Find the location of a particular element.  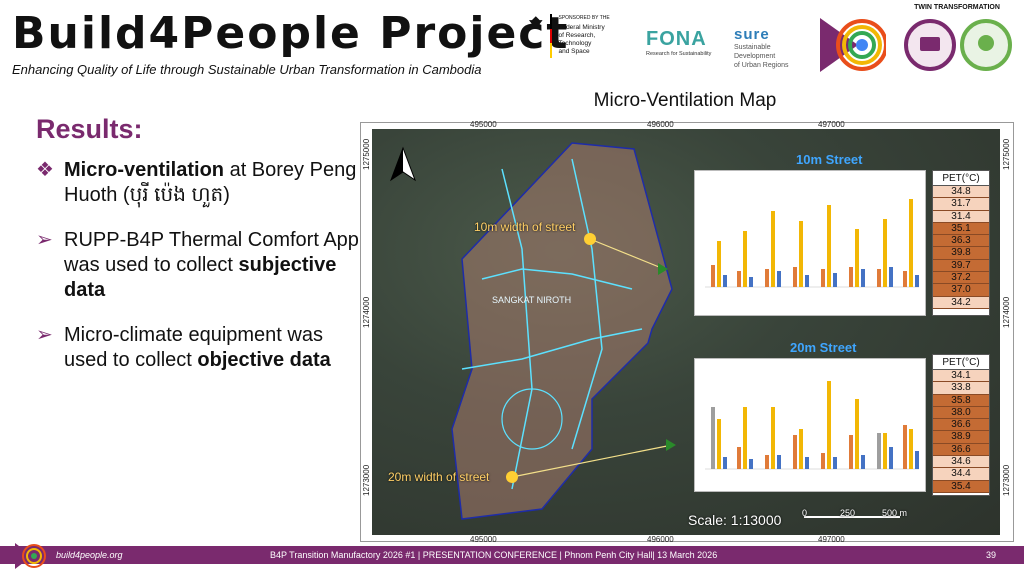

pet-cell: 38.0 is located at coordinates (961, 413).